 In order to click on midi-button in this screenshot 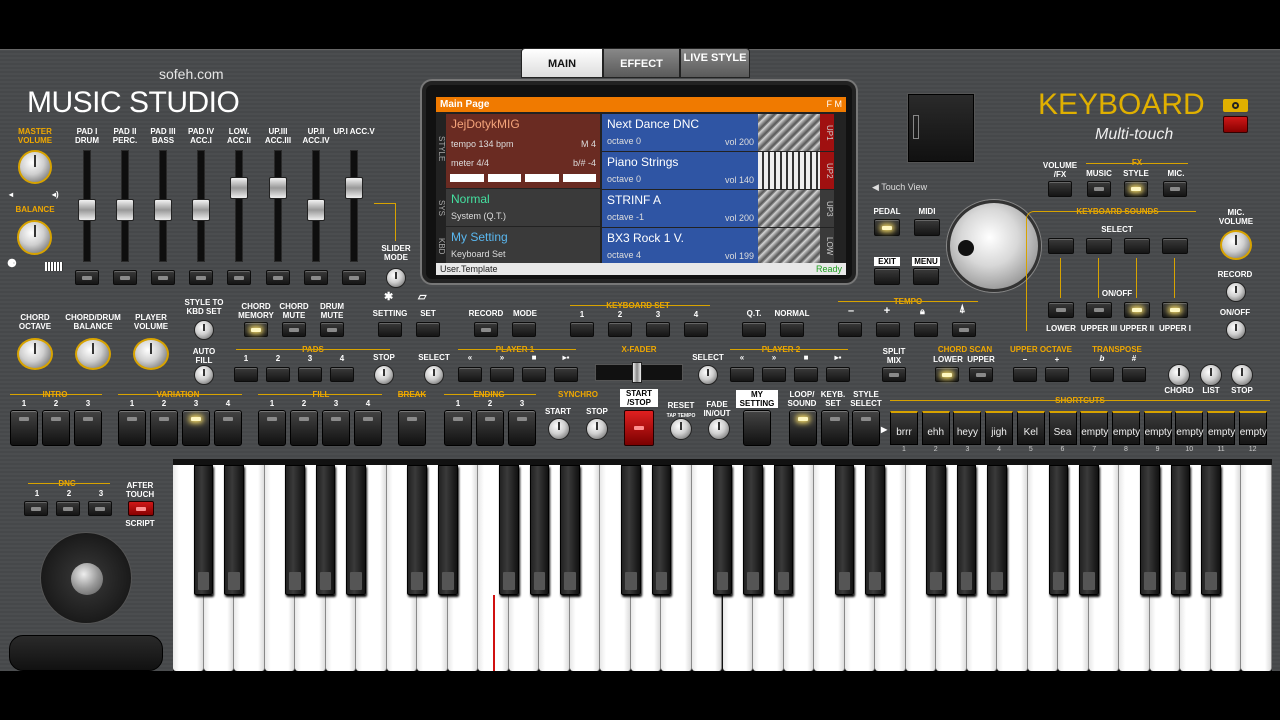, I will do `click(927, 227)`.